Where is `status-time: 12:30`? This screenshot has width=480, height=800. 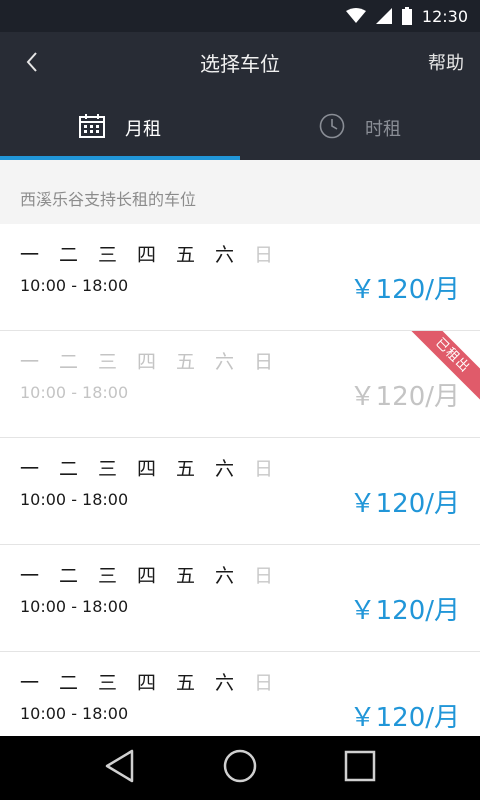
status-time: 12:30 is located at coordinates (444, 16).